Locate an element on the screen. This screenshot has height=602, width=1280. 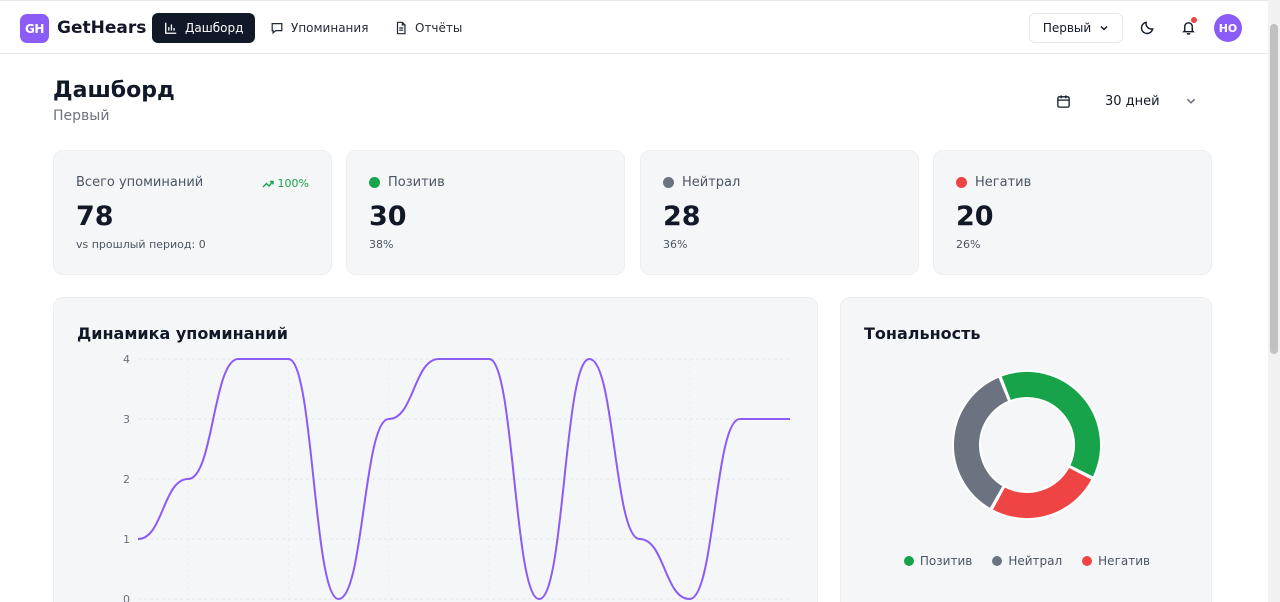
project-select-value: Первый is located at coordinates (1067, 28).